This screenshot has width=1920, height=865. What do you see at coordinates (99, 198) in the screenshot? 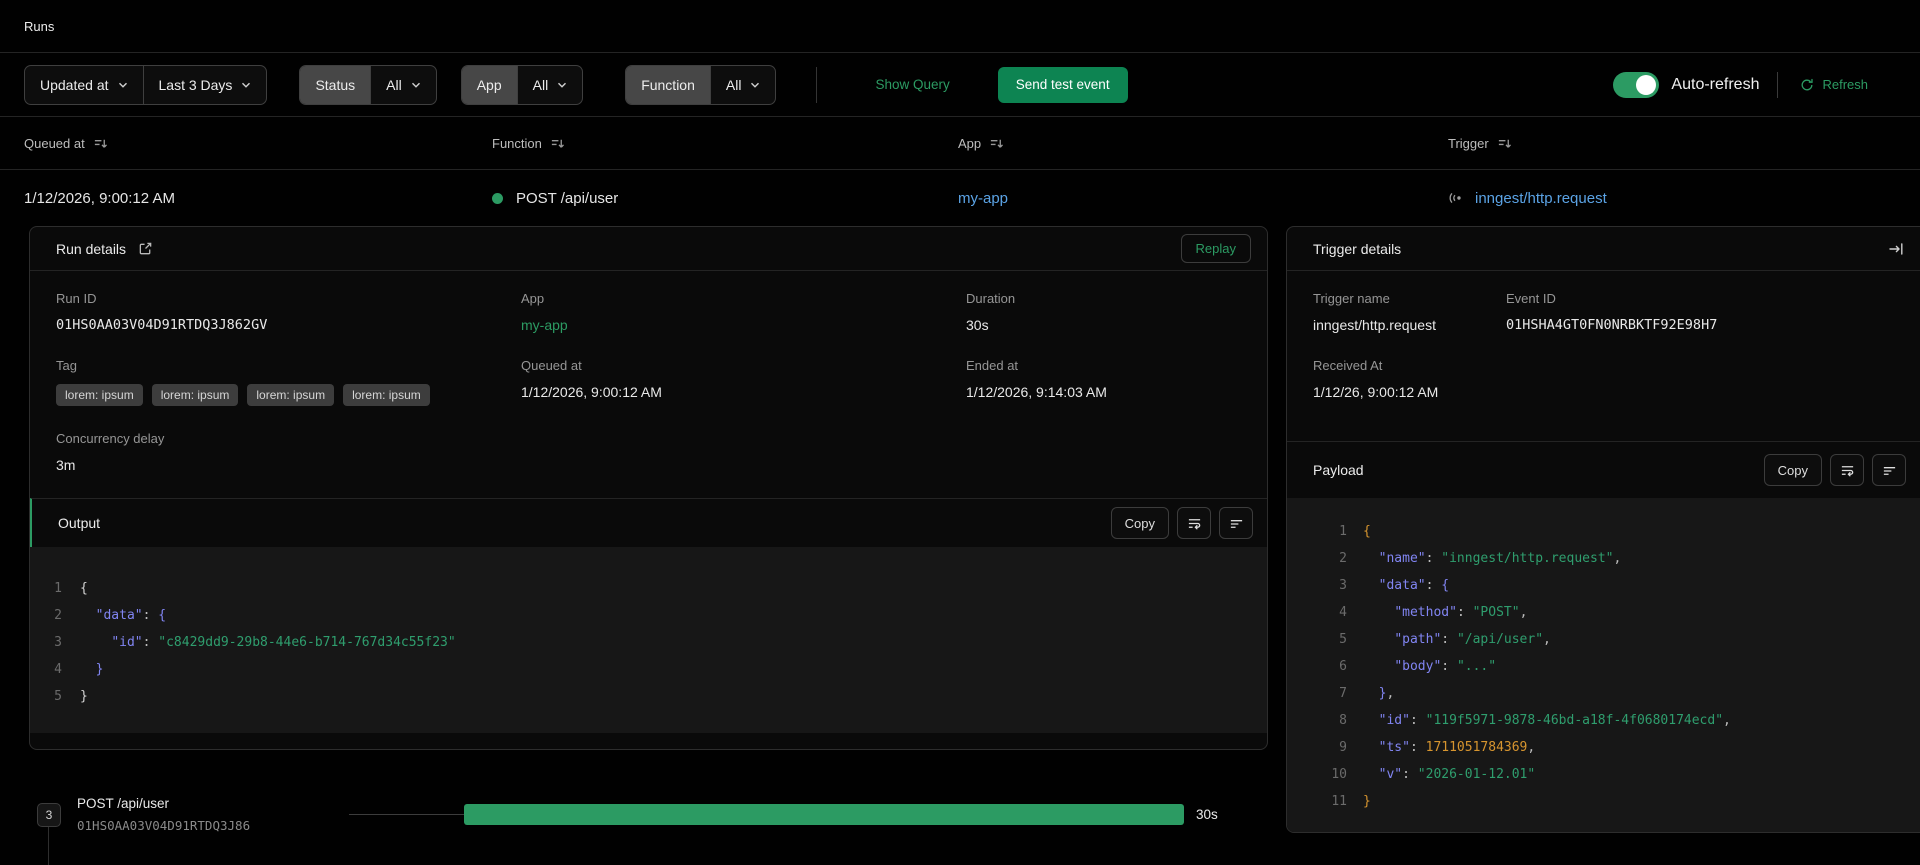
I see `cell-queued-at: 1/12/2026, 9:00:12 AM` at bounding box center [99, 198].